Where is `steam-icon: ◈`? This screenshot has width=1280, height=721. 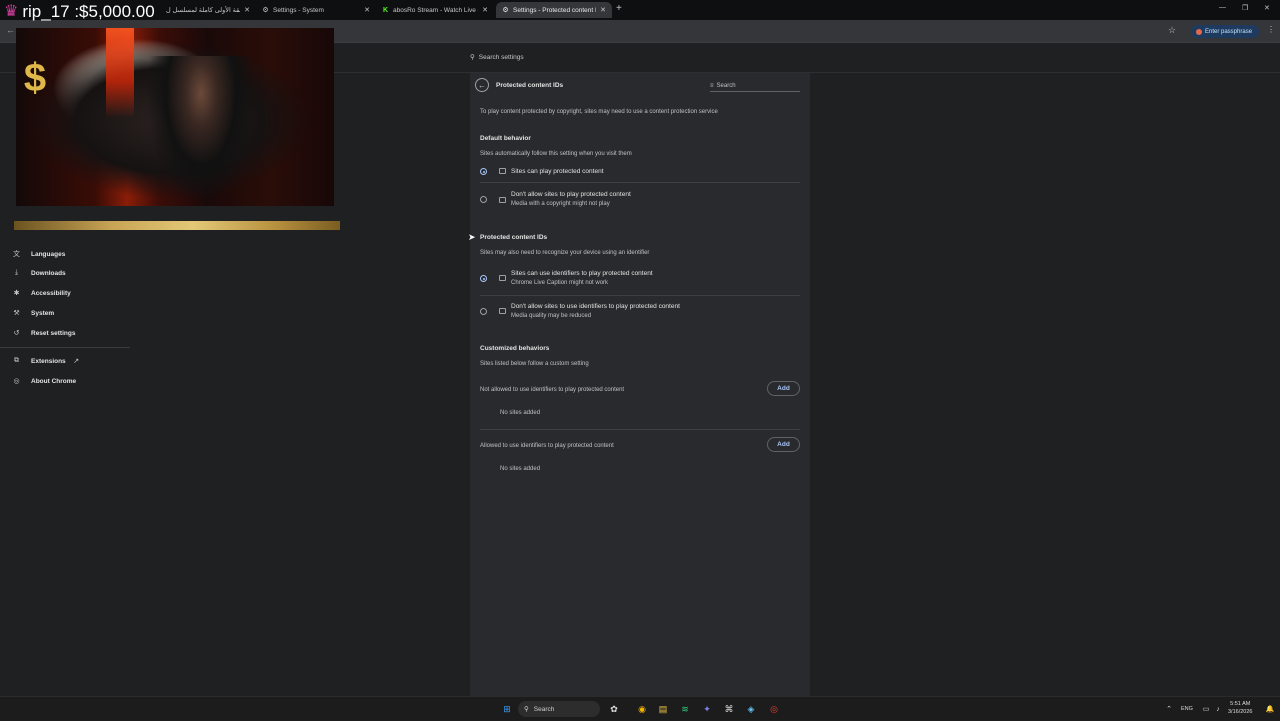
steam-icon: ◈ is located at coordinates (751, 709).